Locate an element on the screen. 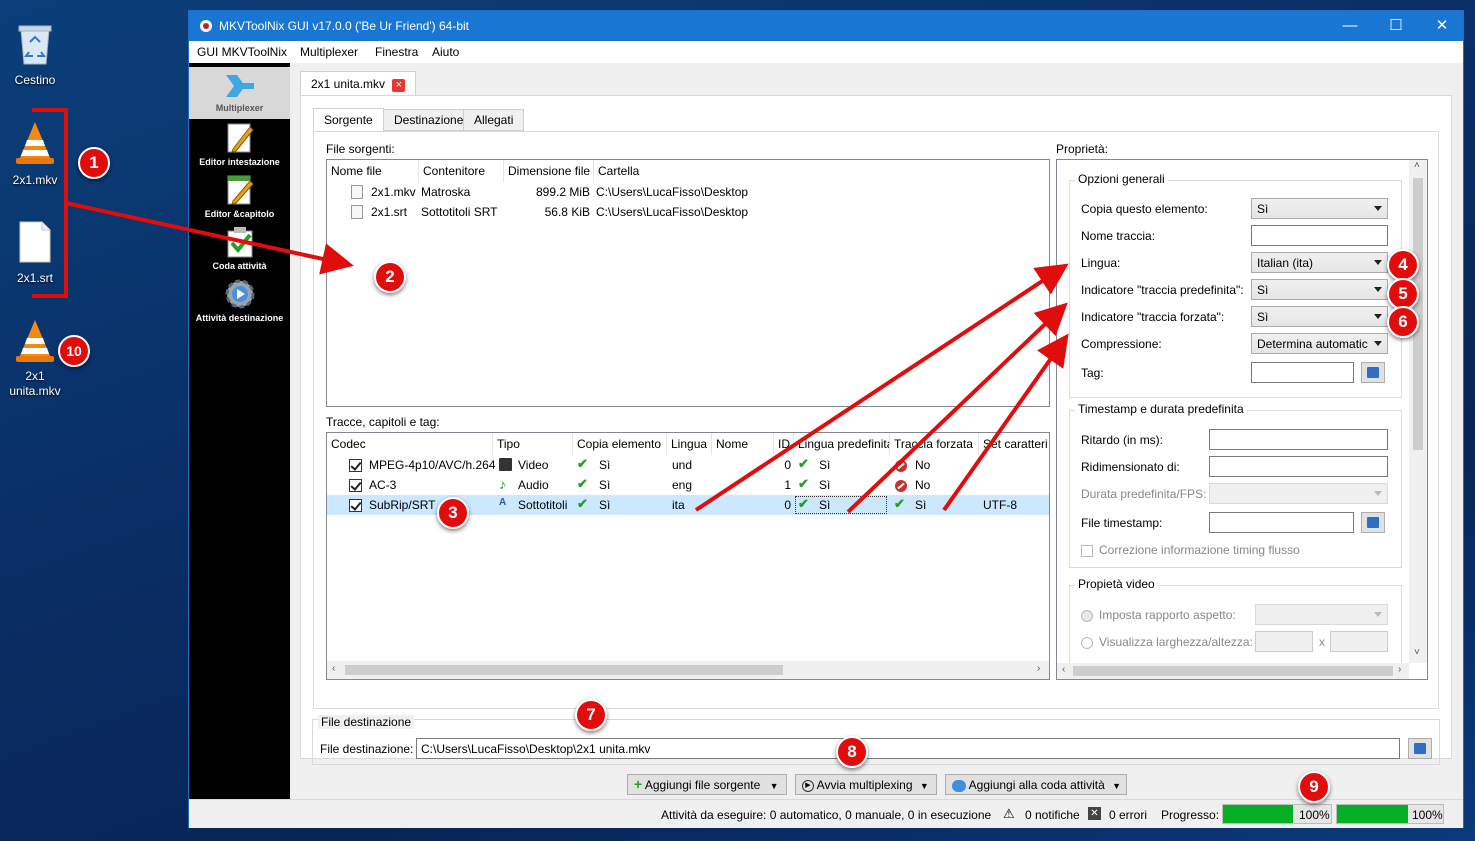  fix-timing-checkbox: Correzione informazione timing flusso is located at coordinates (1190, 550).